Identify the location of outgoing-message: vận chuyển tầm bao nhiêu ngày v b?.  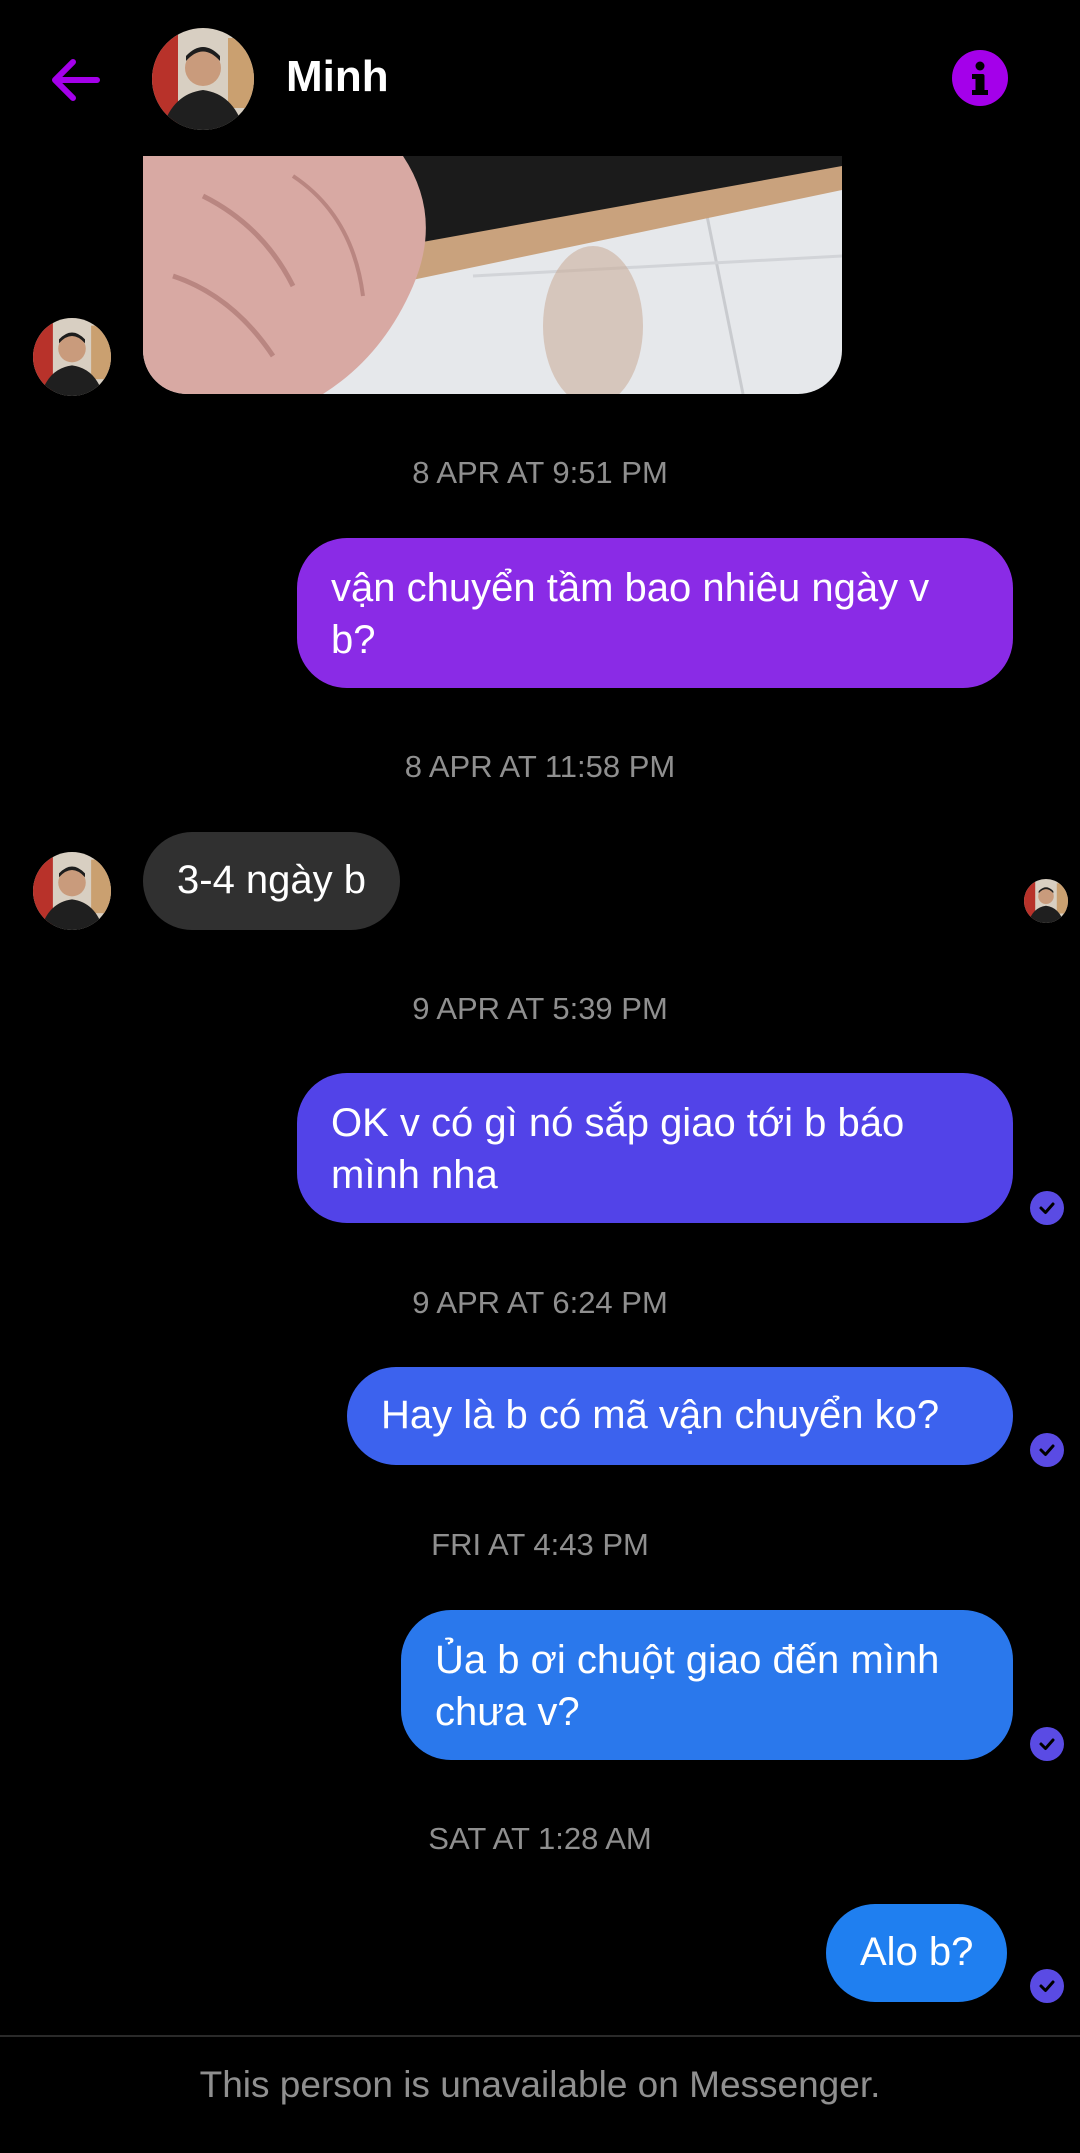
(655, 613).